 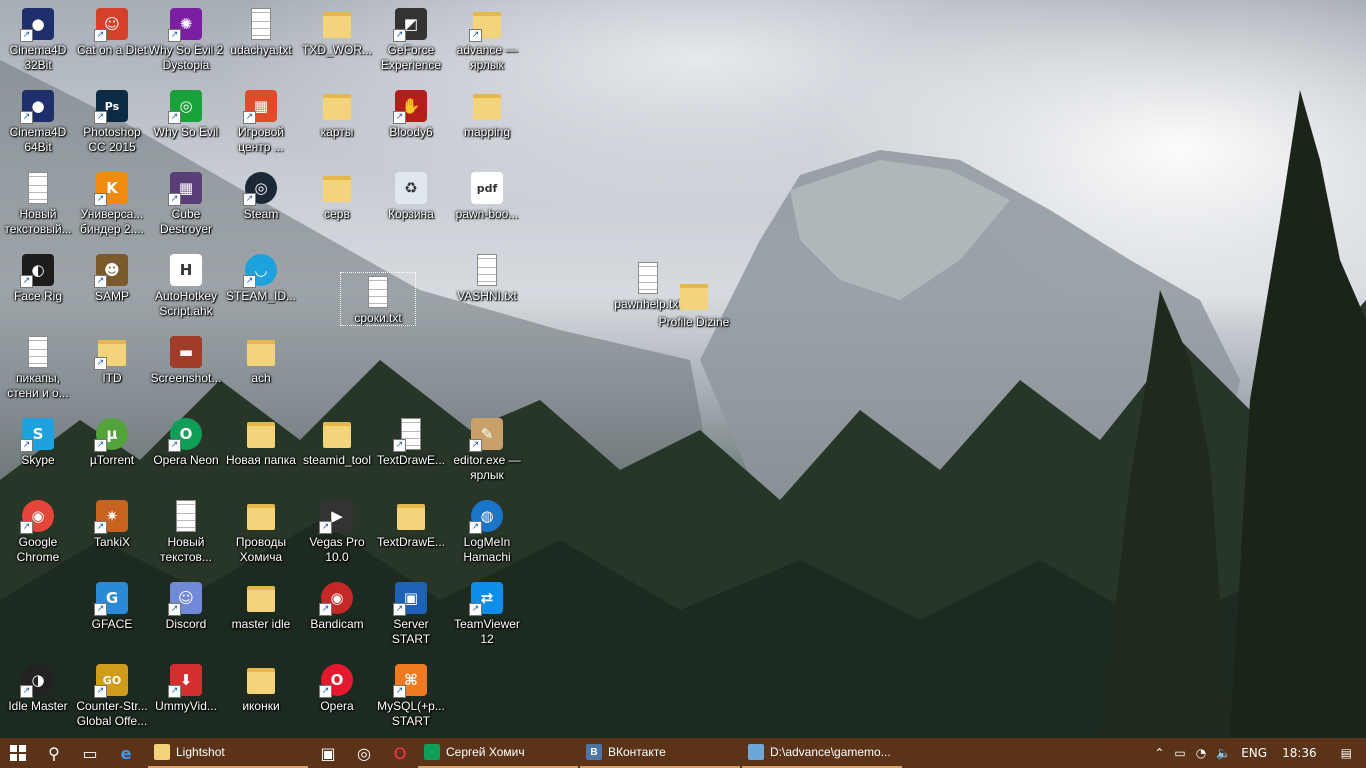 What do you see at coordinates (112, 31) in the screenshot?
I see `desktop-icon: ☺ ↗ Cat on a Diet` at bounding box center [112, 31].